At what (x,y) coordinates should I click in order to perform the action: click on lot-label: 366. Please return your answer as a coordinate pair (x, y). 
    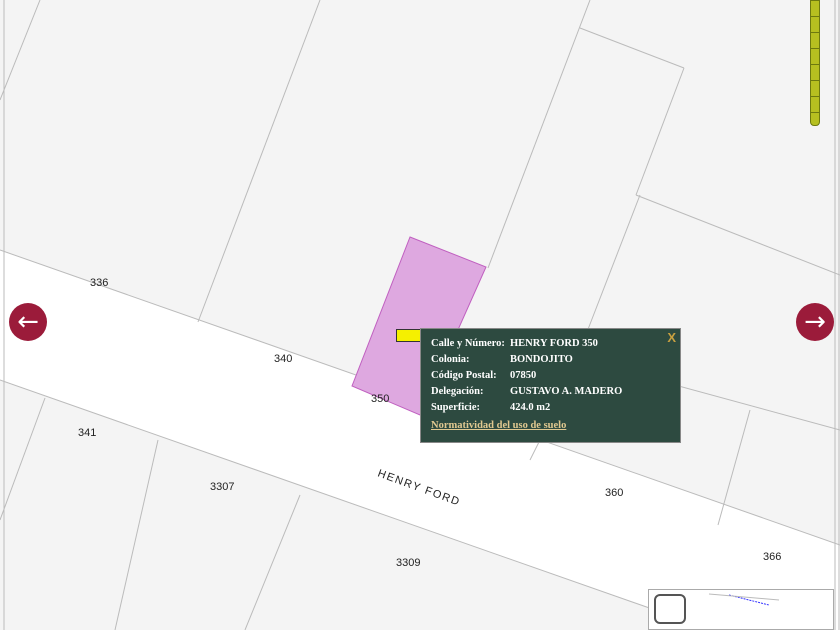
    Looking at the image, I should click on (772, 557).